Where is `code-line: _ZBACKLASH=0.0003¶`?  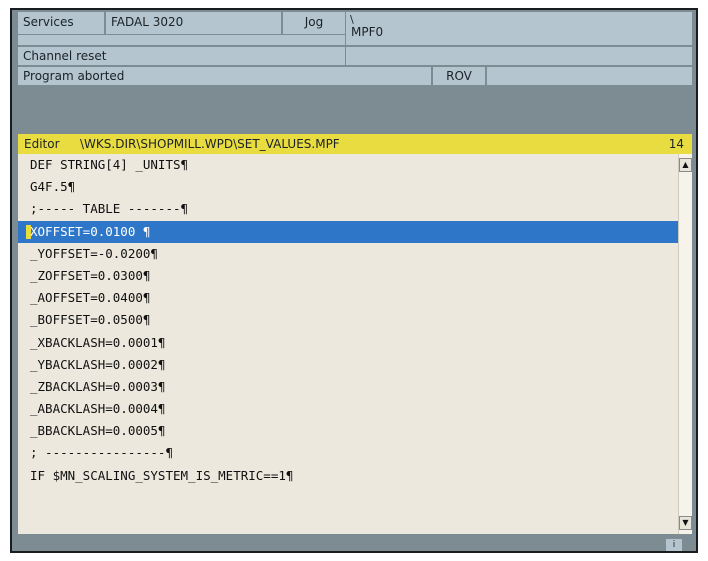
code-line: _ZBACKLASH=0.0003¶ is located at coordinates (348, 387).